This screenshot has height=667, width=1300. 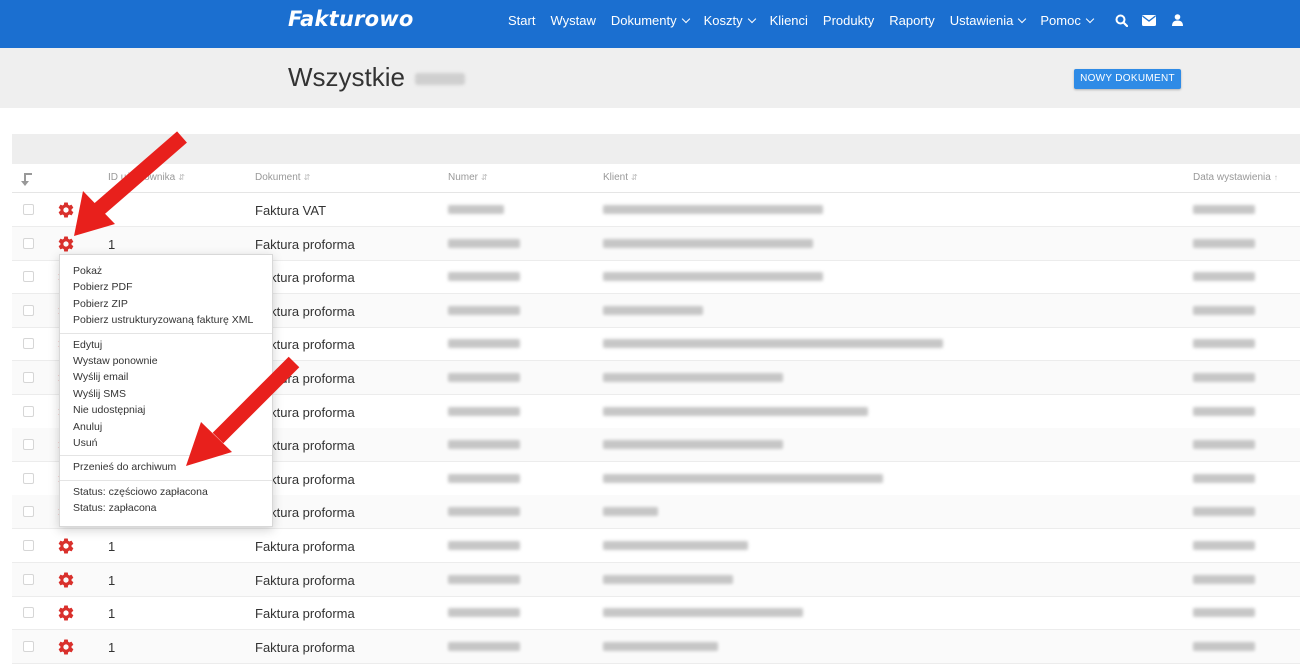 What do you see at coordinates (290, 210) in the screenshot?
I see `cell-document-type: Faktura VAT` at bounding box center [290, 210].